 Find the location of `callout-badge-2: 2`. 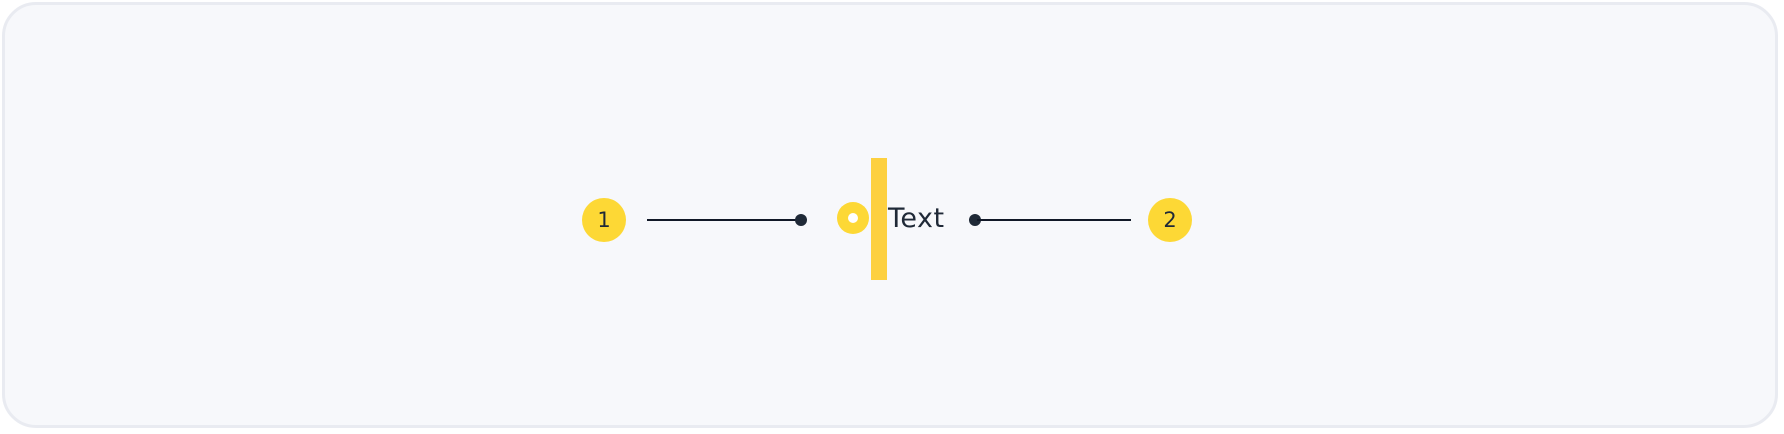

callout-badge-2: 2 is located at coordinates (1170, 220).